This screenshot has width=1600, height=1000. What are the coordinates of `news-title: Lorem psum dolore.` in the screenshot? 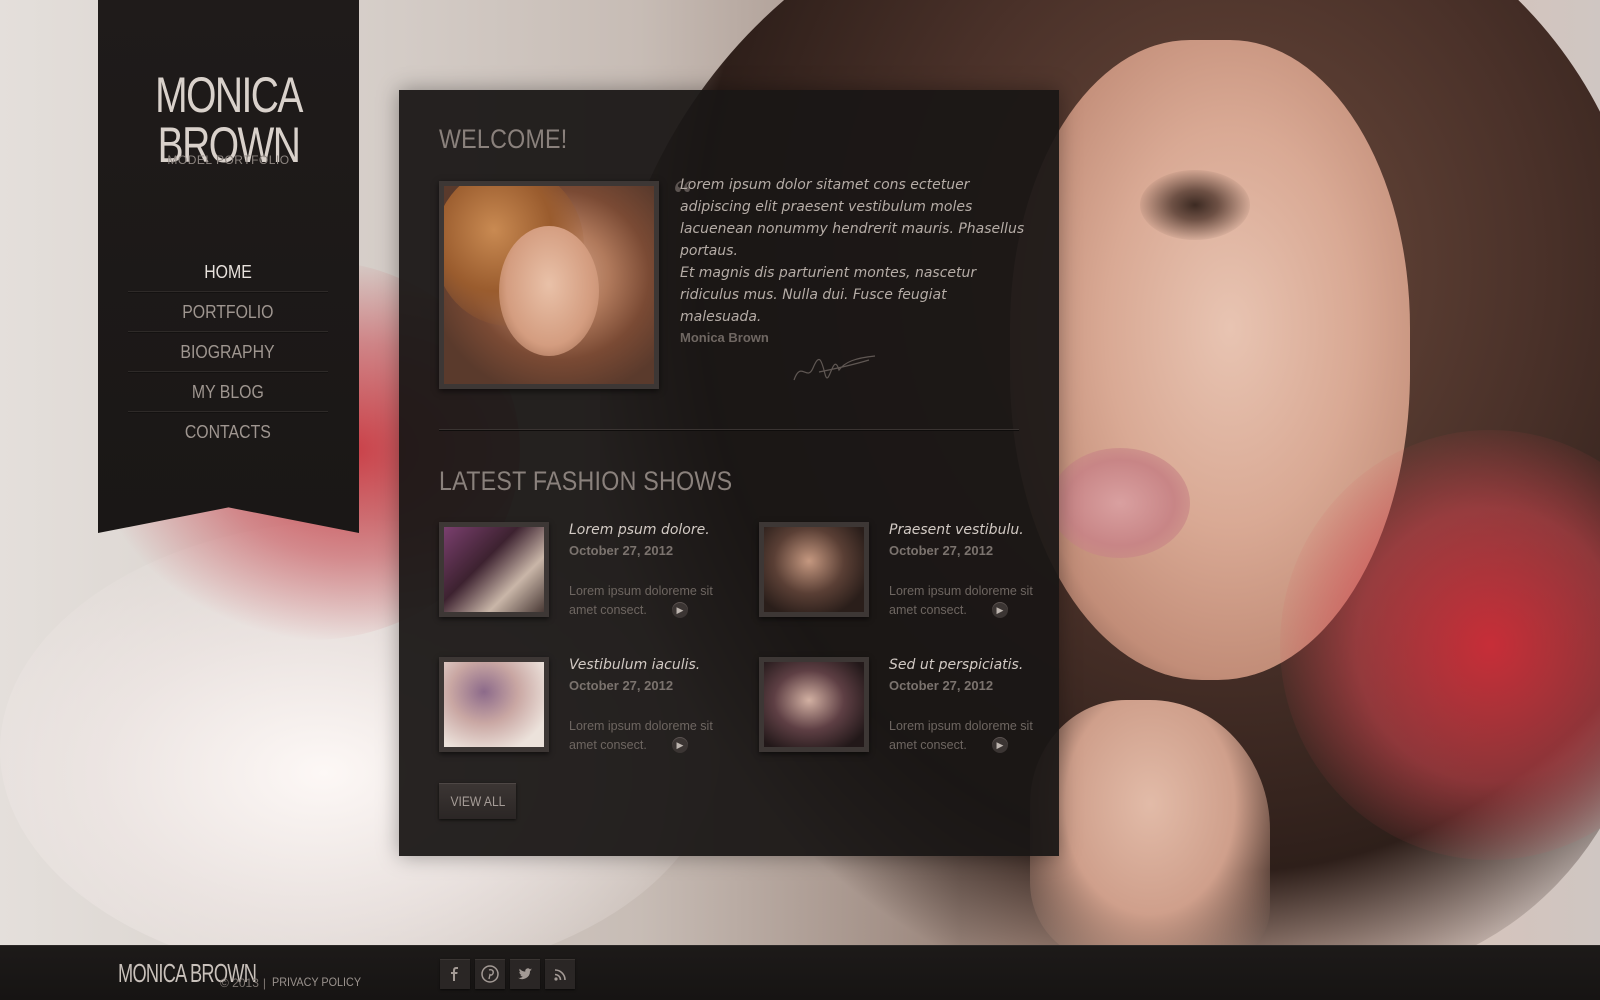 It's located at (639, 530).